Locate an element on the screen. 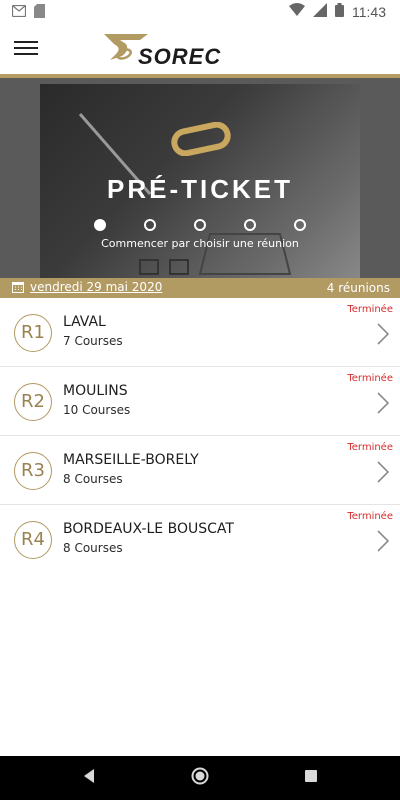 This screenshot has height=800, width=400. meeting-courses: 10 Courses is located at coordinates (97, 410).